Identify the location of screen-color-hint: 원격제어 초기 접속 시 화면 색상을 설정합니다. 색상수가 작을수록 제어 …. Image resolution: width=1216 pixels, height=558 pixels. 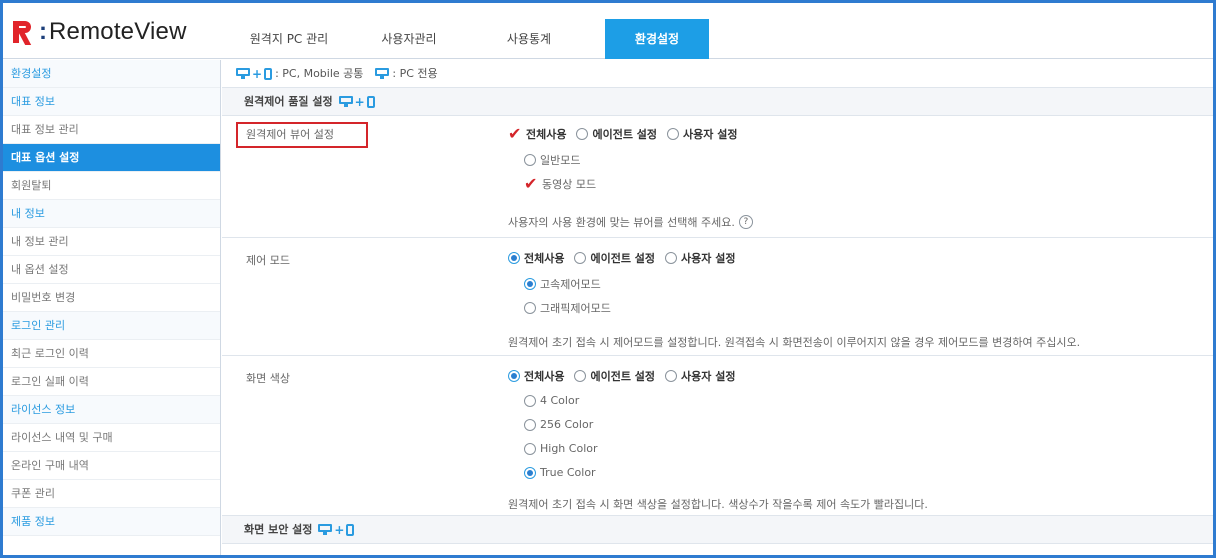
(718, 504).